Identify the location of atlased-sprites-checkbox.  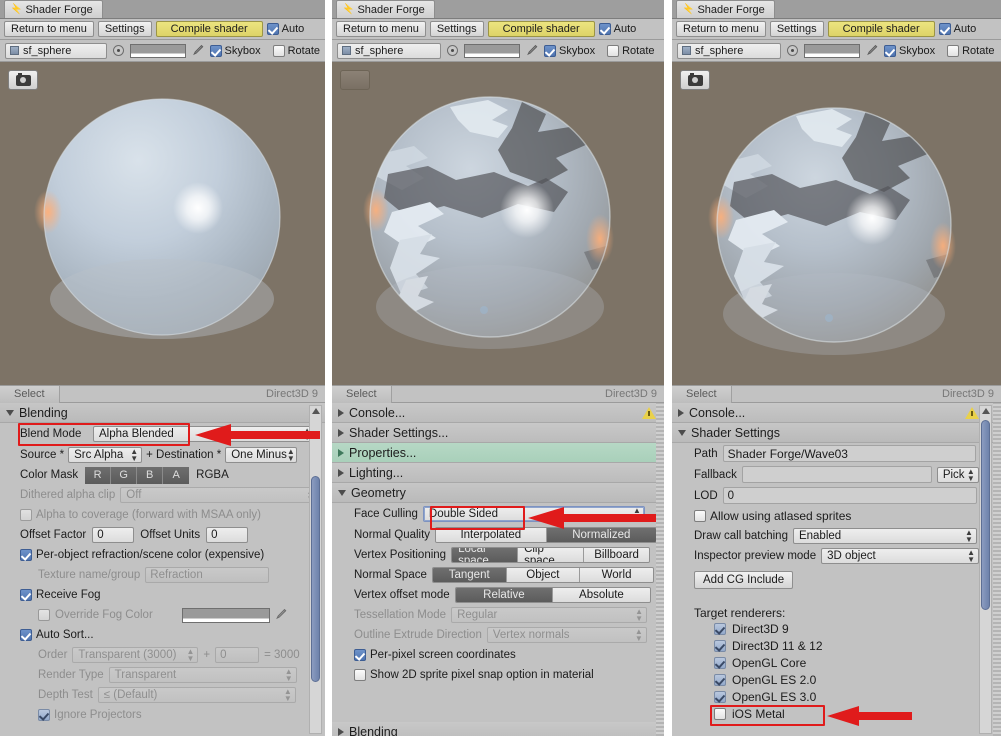
(700, 516).